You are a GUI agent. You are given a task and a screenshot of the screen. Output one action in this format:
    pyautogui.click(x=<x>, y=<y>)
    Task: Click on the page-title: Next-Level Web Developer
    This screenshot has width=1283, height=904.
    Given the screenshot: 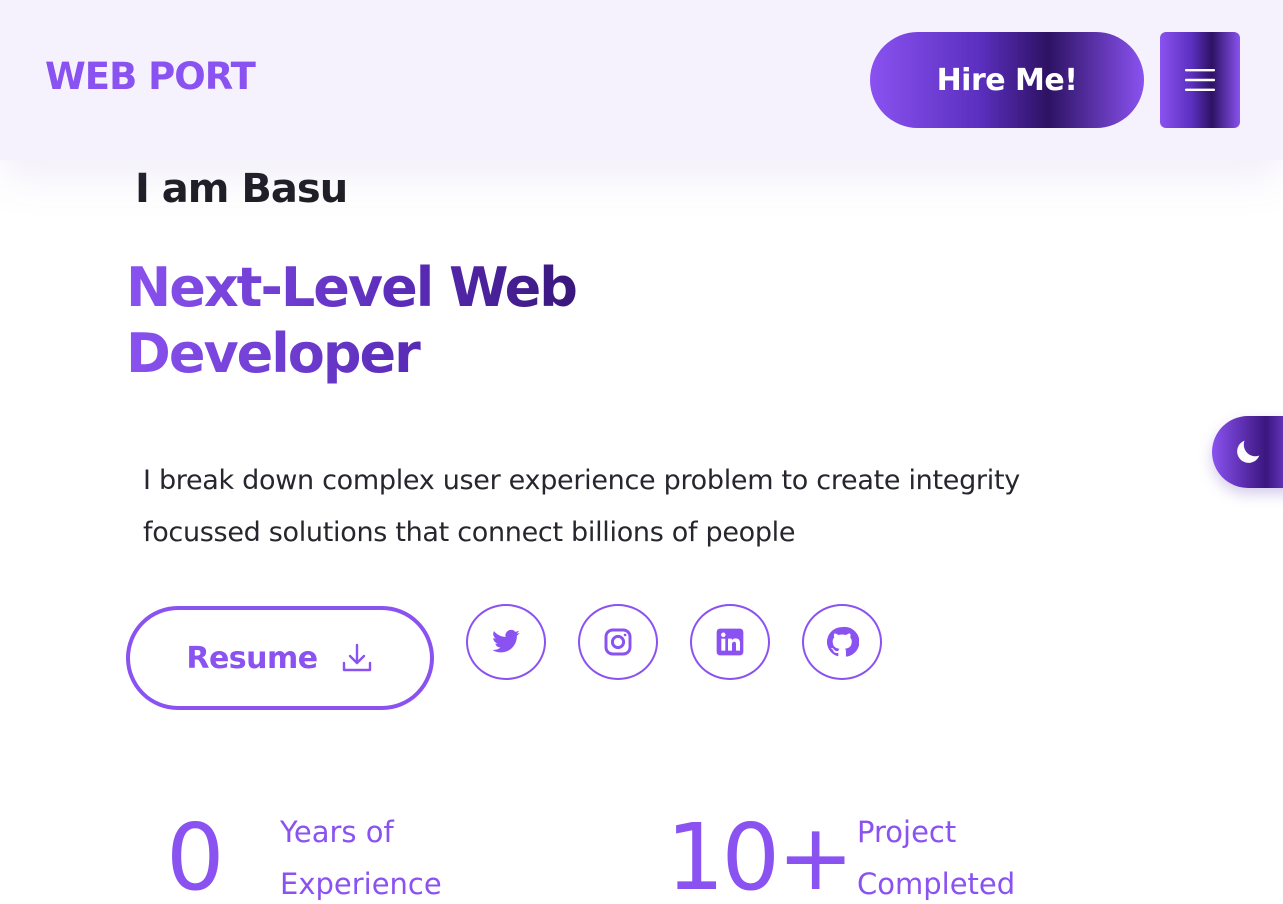 What is the action you would take?
    pyautogui.click(x=406, y=321)
    